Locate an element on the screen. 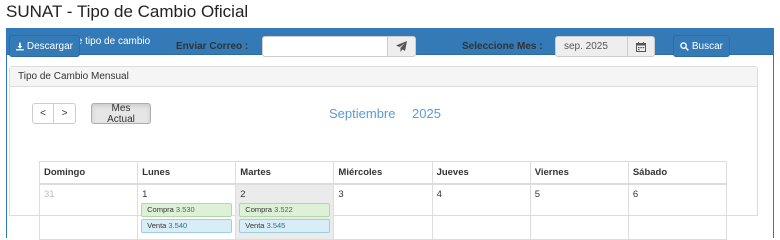 The height and width of the screenshot is (240, 780). monthly-panel-heading: Tipo de Cambio Mensual is located at coordinates (383, 77).